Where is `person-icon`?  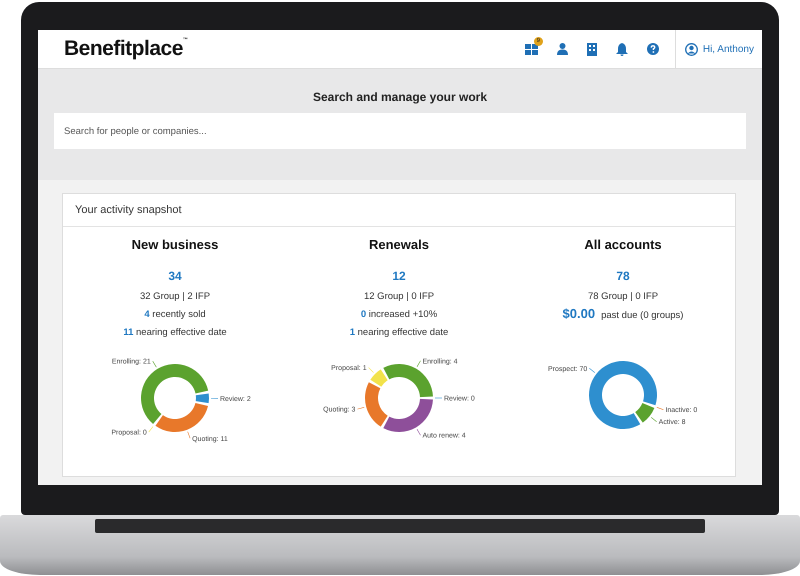 person-icon is located at coordinates (562, 49).